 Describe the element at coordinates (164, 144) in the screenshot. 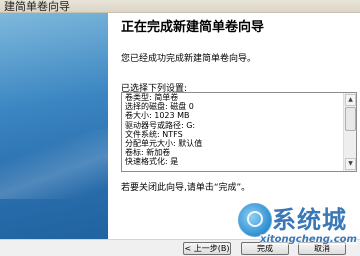

I see `setting-allocation-unit: 分配单元大小: 默认值` at that location.